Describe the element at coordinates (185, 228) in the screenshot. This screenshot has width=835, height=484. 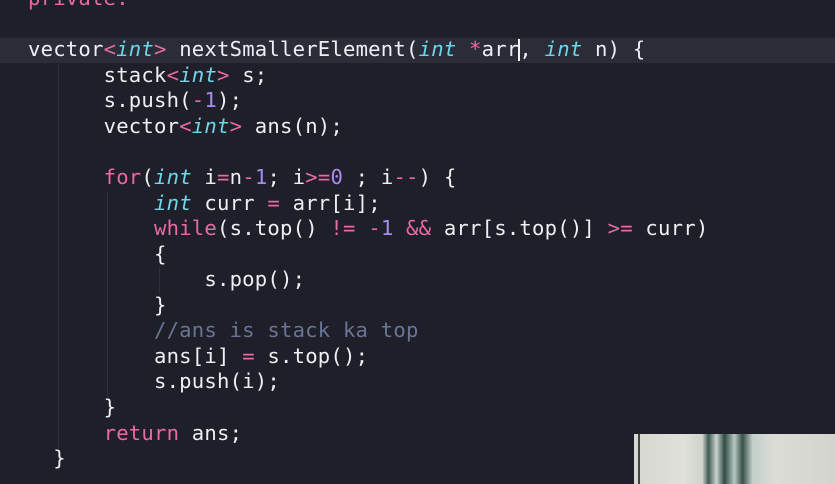
I see `code-token: while` at that location.